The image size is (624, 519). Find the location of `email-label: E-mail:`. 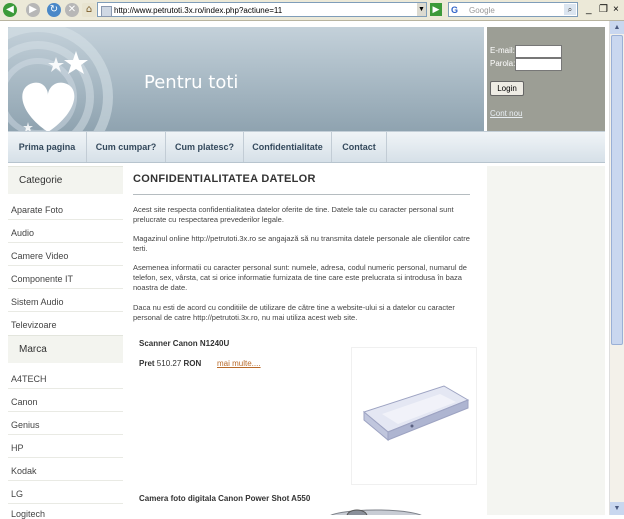

email-label: E-mail: is located at coordinates (502, 50).